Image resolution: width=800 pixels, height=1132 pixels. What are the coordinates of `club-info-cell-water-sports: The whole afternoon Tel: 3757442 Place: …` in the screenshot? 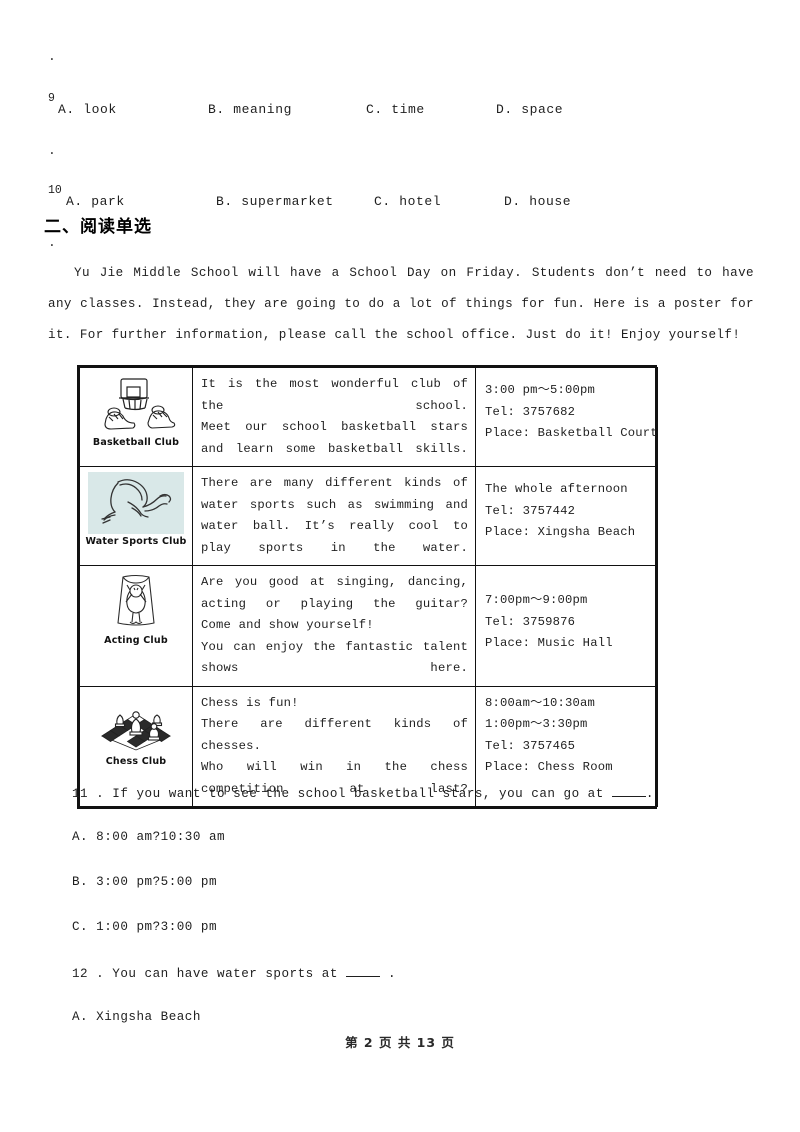 It's located at (566, 516).